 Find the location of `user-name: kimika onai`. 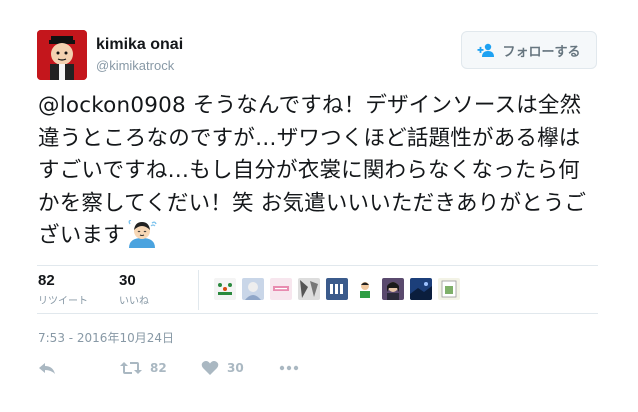

user-name: kimika onai is located at coordinates (139, 45).